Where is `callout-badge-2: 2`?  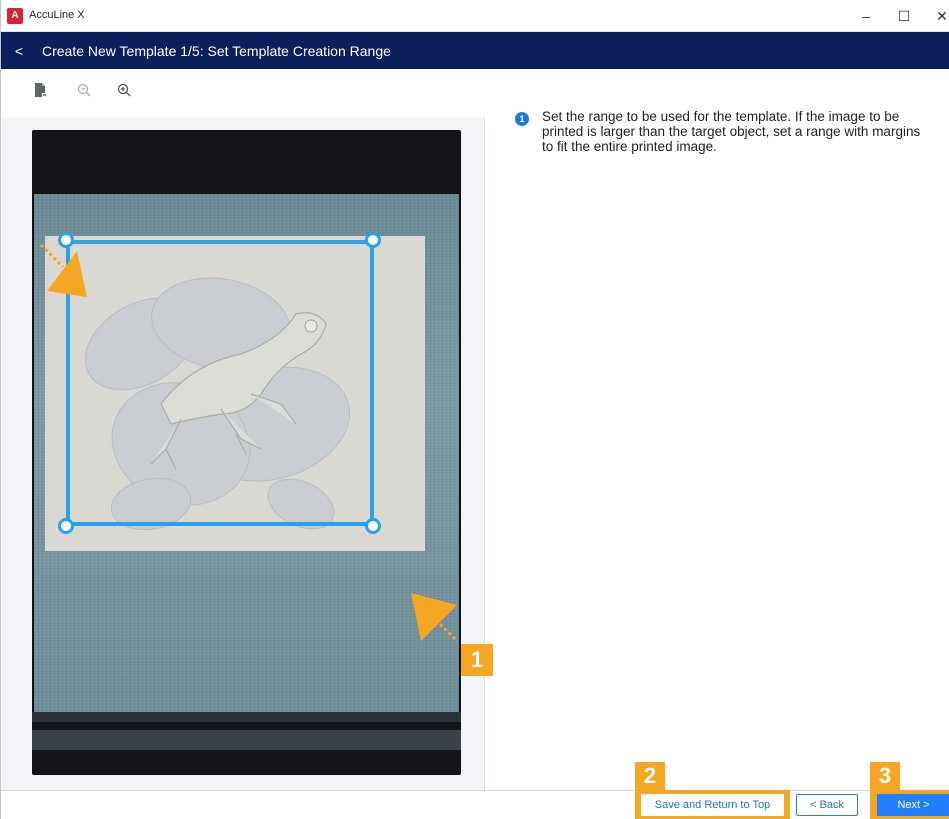 callout-badge-2: 2 is located at coordinates (650, 776).